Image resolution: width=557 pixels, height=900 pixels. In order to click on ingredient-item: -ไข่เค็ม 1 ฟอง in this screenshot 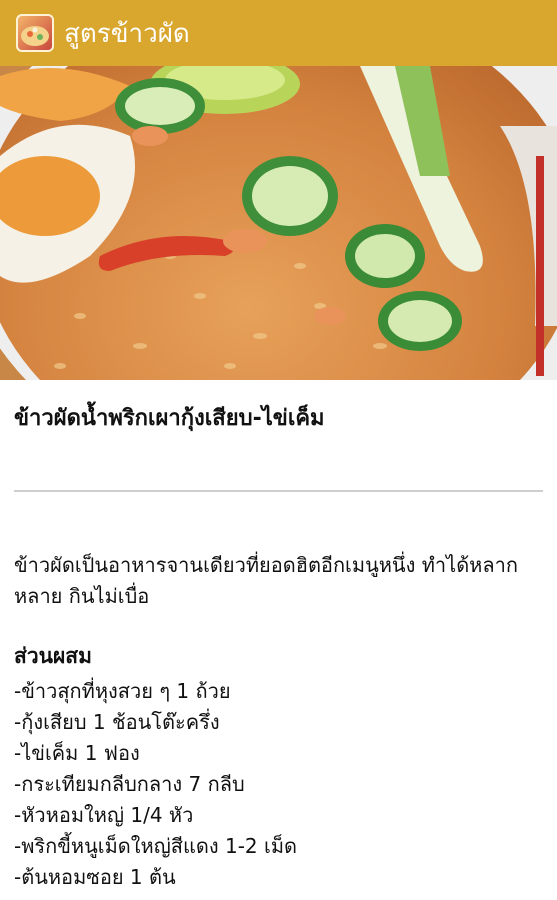, I will do `click(77, 753)`.